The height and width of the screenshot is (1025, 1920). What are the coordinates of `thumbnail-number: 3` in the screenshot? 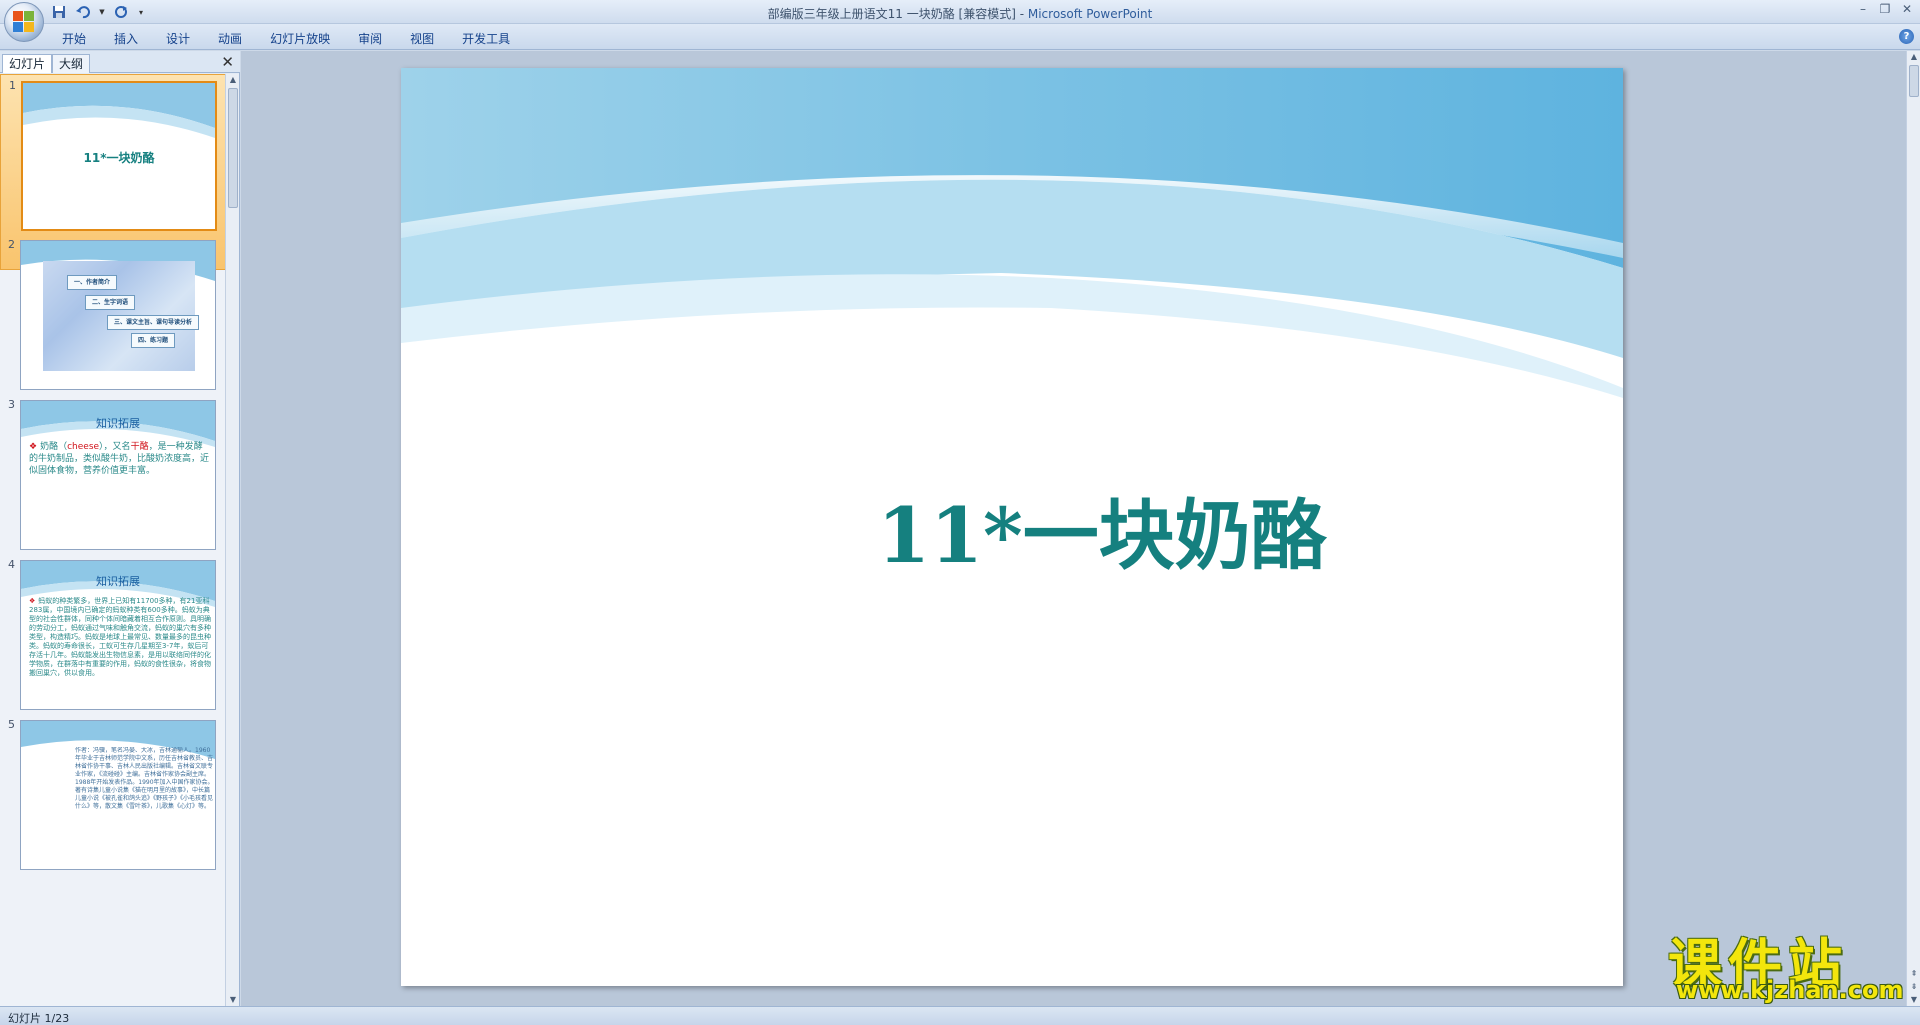 It's located at (11, 404).